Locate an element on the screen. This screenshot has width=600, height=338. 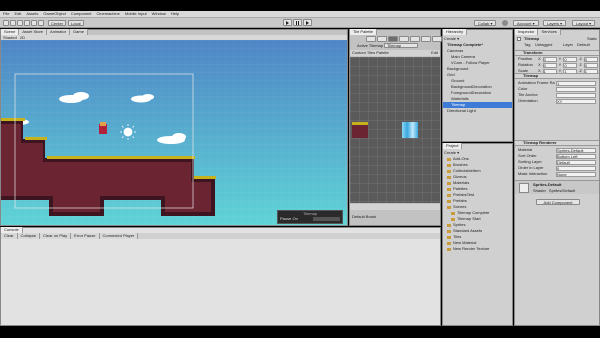
tool-buttons is located at coordinates (23, 23).